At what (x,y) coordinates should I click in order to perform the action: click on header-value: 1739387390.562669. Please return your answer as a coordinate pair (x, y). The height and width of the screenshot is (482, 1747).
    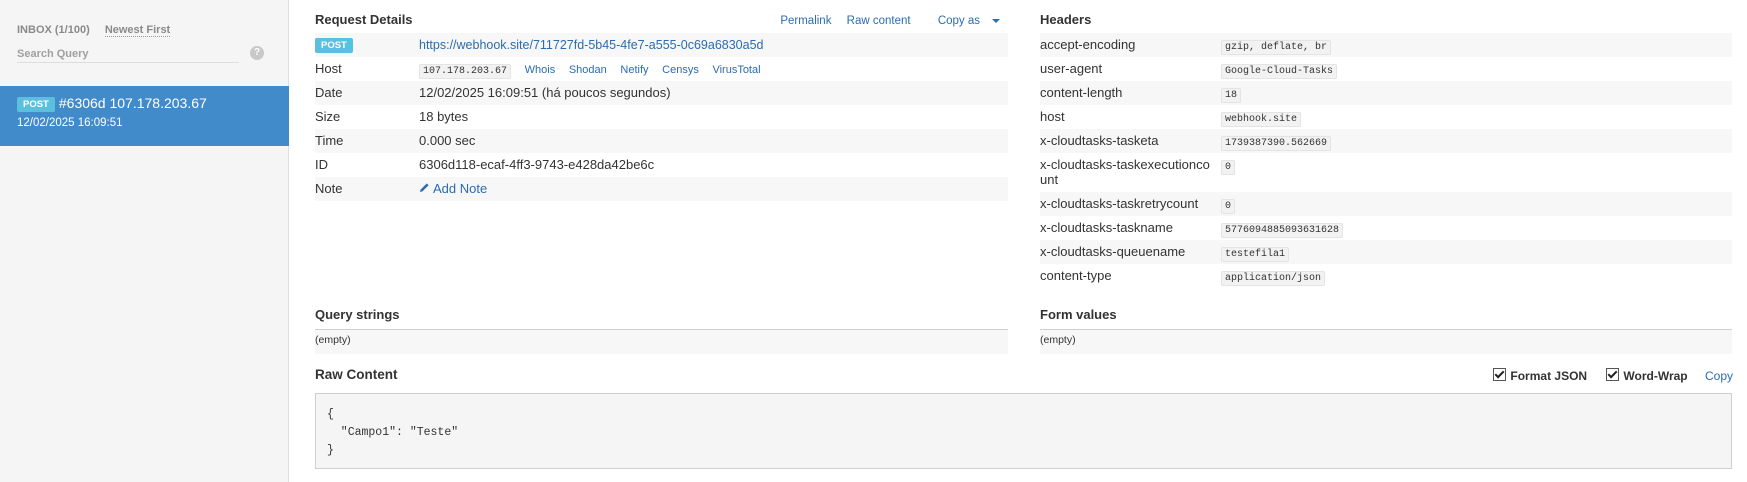
    Looking at the image, I should click on (1276, 143).